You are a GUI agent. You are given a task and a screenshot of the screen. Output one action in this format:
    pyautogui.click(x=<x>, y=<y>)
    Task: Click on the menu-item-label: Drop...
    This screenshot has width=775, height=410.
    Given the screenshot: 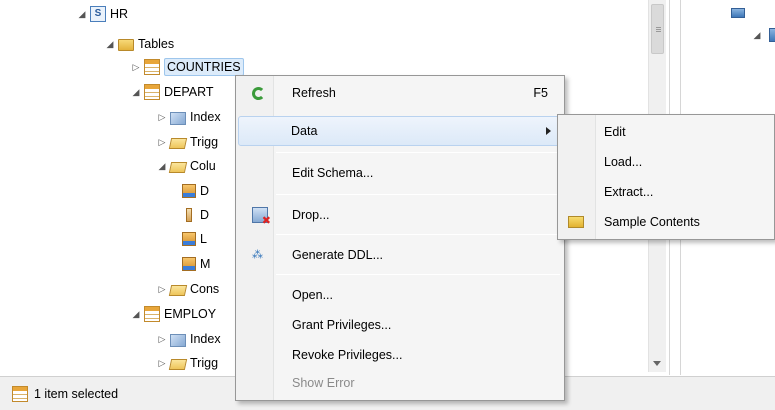 What is the action you would take?
    pyautogui.click(x=311, y=215)
    